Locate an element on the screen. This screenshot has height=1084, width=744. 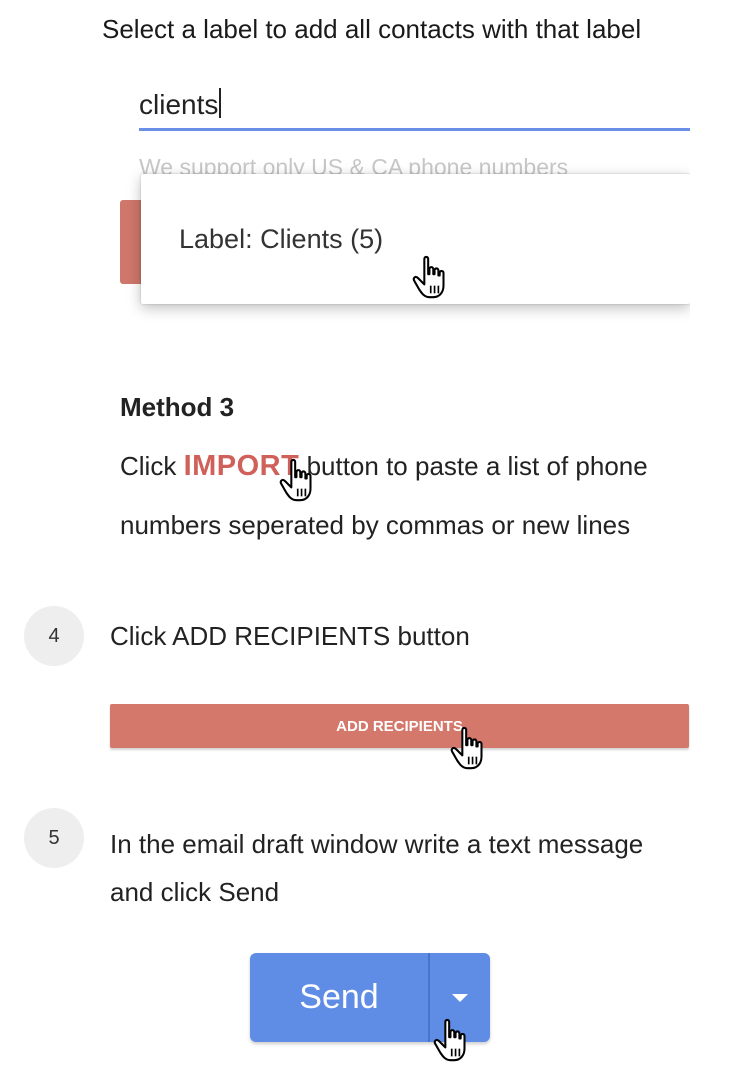
click-prefix: Click is located at coordinates (152, 466).